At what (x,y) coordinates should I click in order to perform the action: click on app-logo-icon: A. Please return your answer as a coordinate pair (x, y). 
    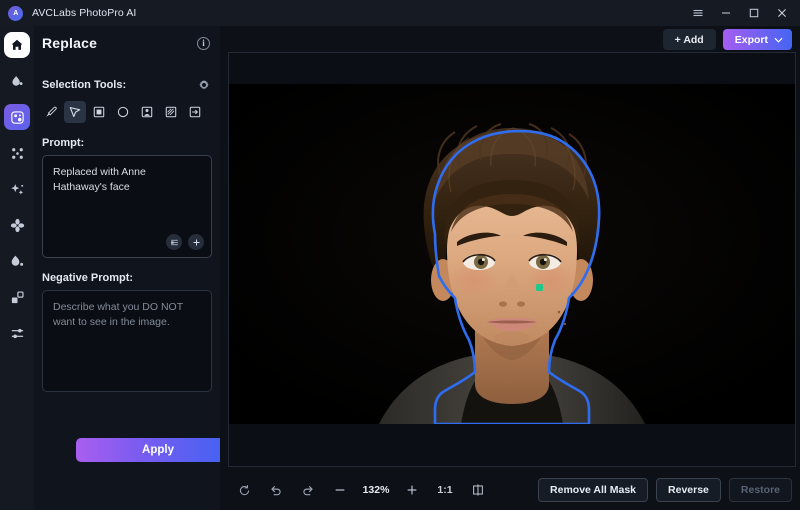
    Looking at the image, I should click on (15, 13).